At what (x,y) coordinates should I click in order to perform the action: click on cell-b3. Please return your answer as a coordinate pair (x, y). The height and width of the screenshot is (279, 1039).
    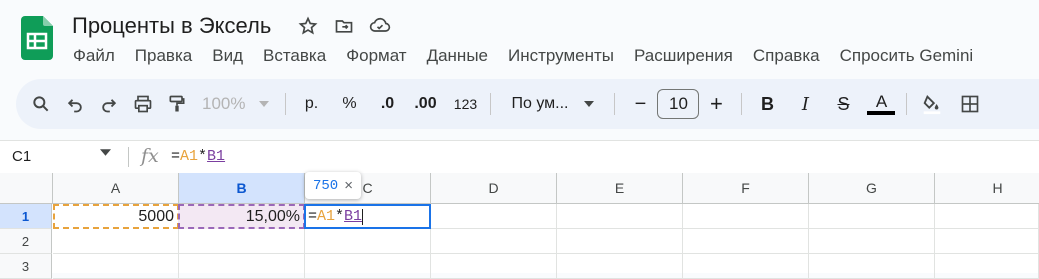
    Looking at the image, I should click on (242, 266).